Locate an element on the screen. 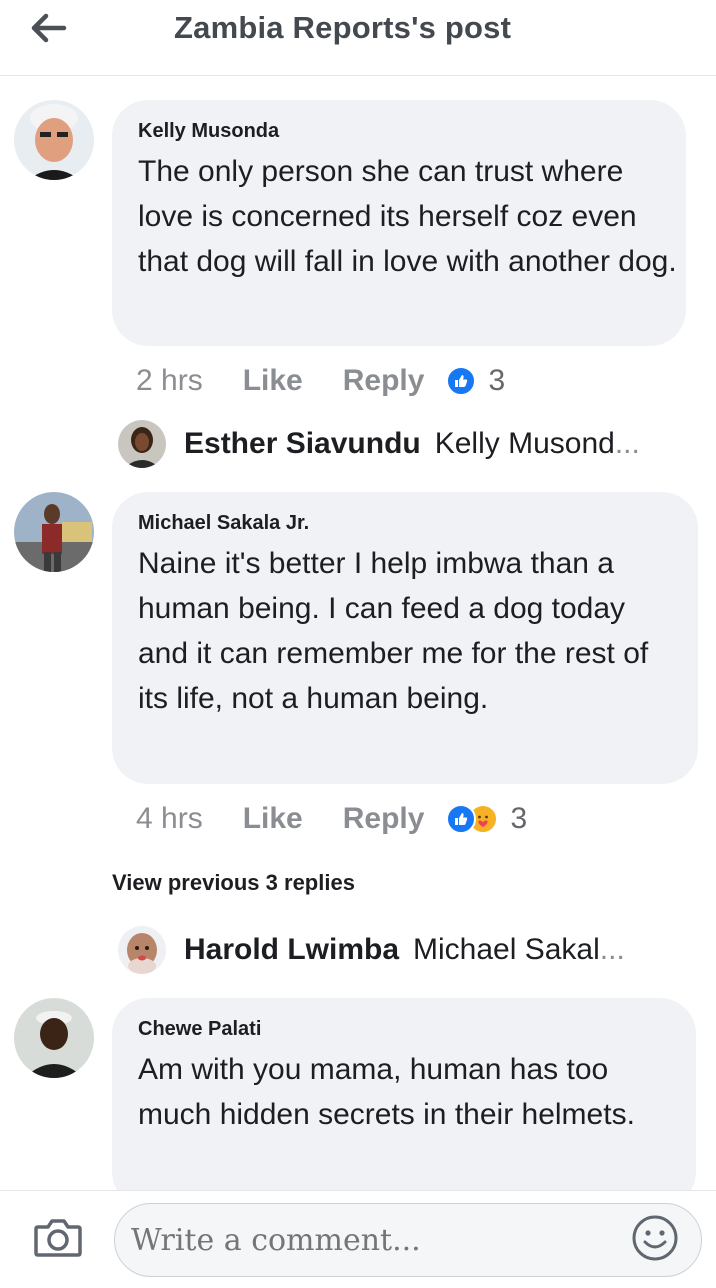 This screenshot has width=716, height=1288. avatar-harold-lwimba is located at coordinates (142, 950).